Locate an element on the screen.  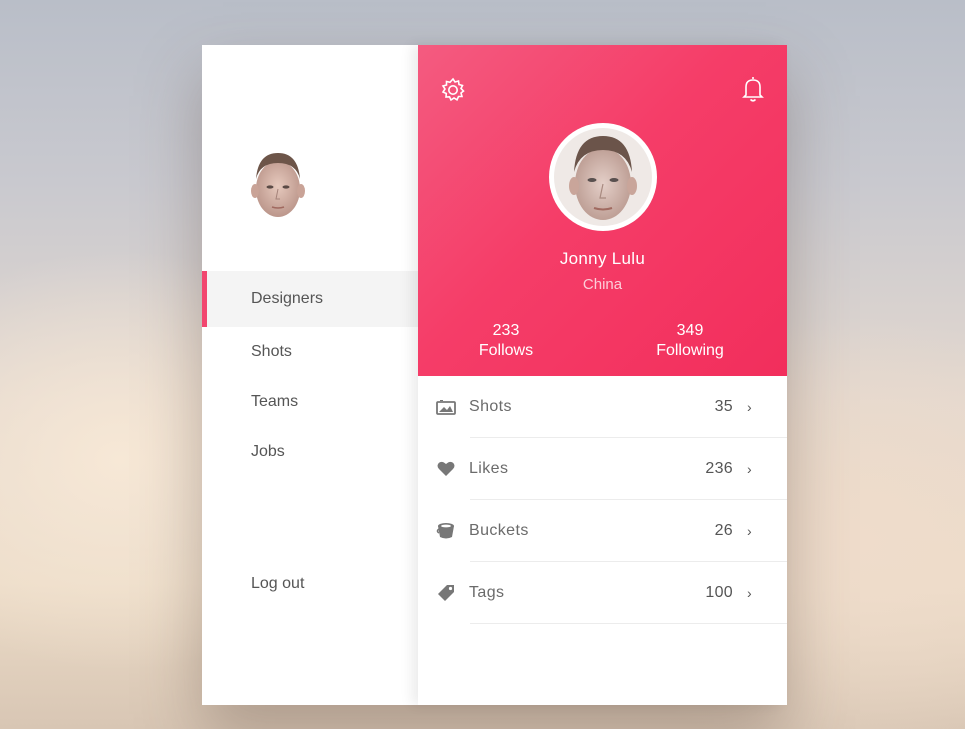
sidebar-item-label: Jobs is located at coordinates (268, 451).